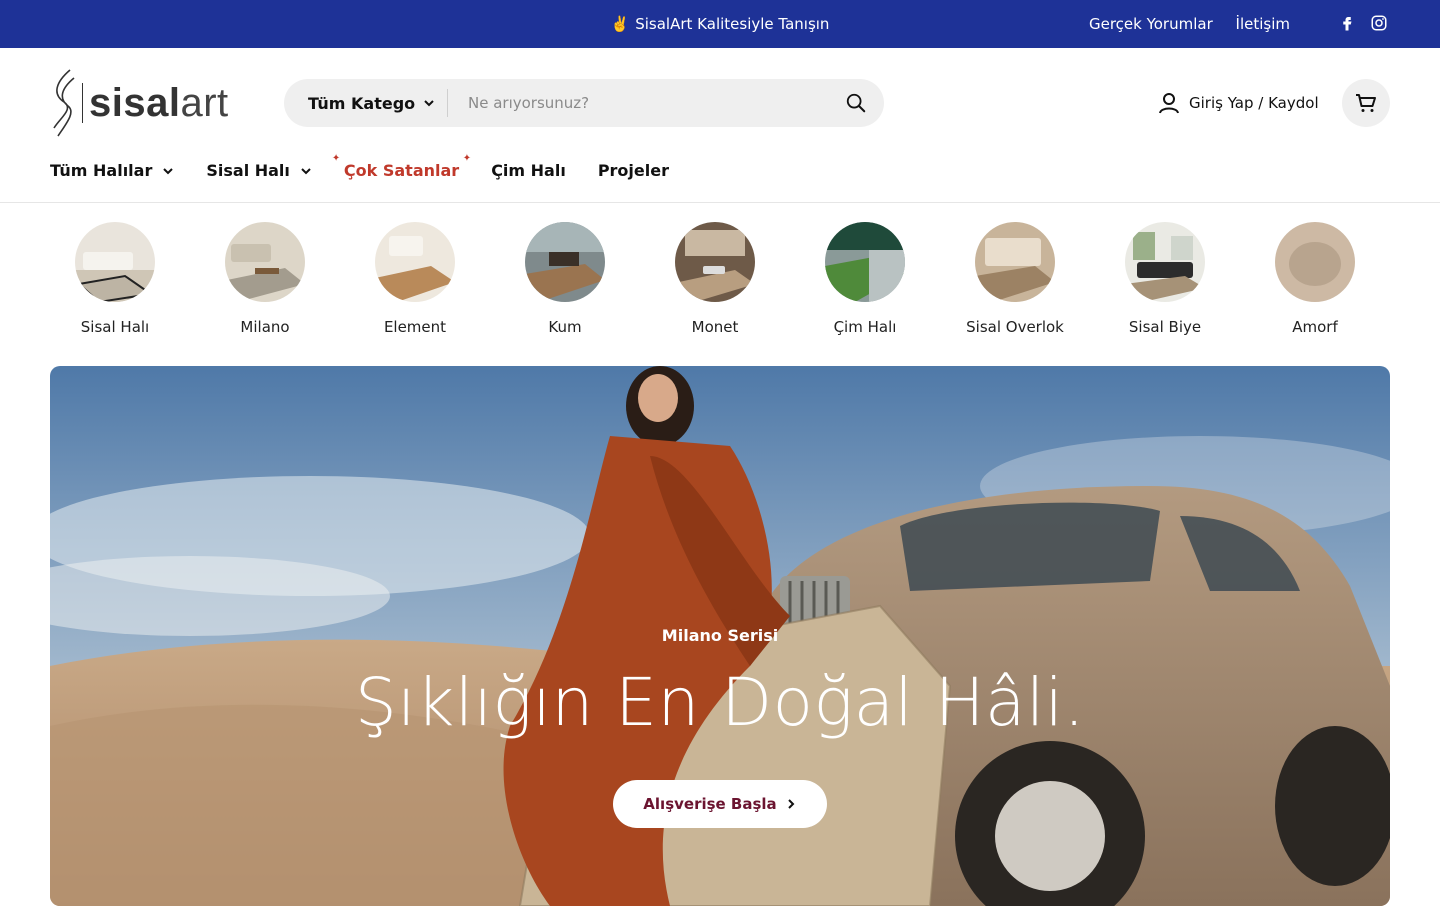  Describe the element at coordinates (638, 103) in the screenshot. I see `search-input` at that location.